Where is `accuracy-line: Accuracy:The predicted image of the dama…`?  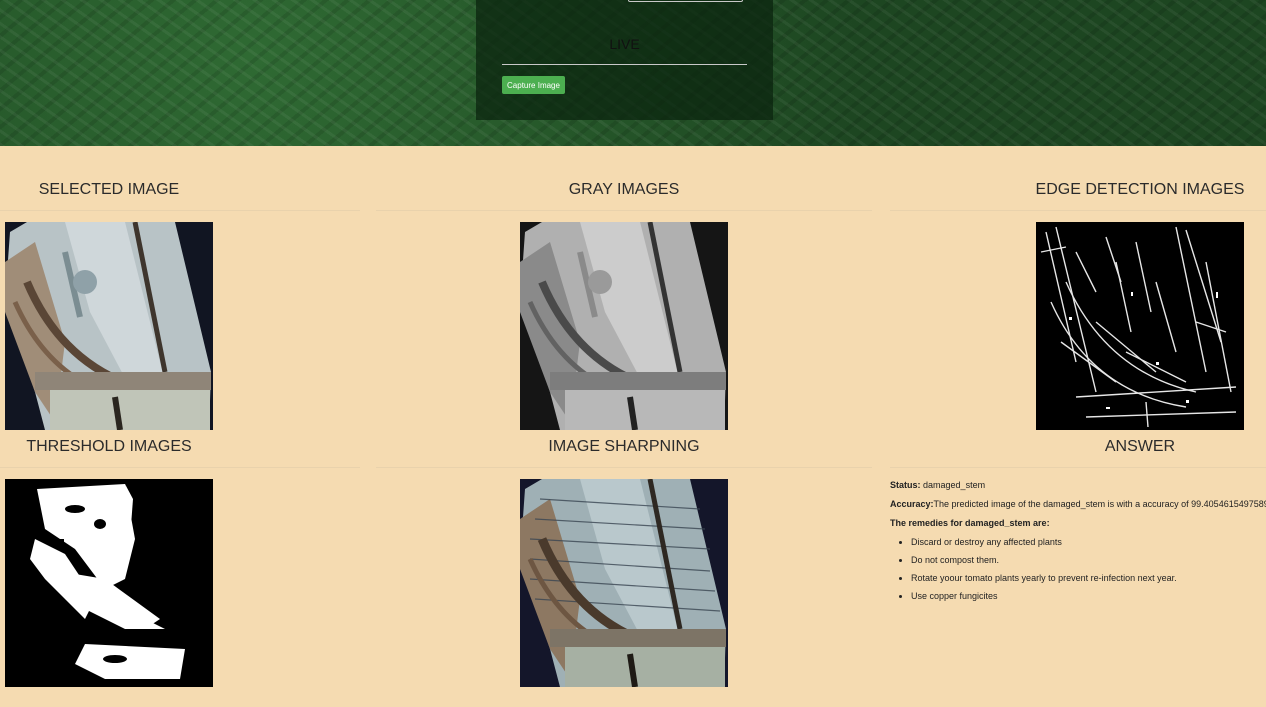 accuracy-line: Accuracy:The predicted image of the dama… is located at coordinates (1078, 504).